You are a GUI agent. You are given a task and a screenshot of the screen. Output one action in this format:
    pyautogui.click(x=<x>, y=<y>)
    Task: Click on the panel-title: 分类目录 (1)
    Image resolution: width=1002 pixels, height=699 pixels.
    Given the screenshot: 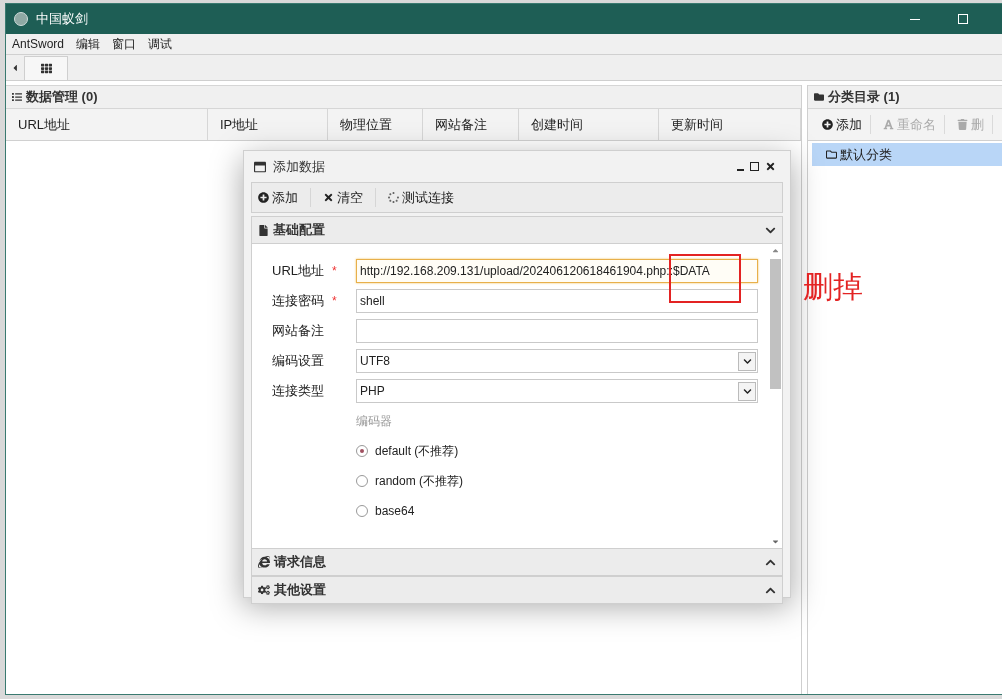 What is the action you would take?
    pyautogui.click(x=864, y=97)
    